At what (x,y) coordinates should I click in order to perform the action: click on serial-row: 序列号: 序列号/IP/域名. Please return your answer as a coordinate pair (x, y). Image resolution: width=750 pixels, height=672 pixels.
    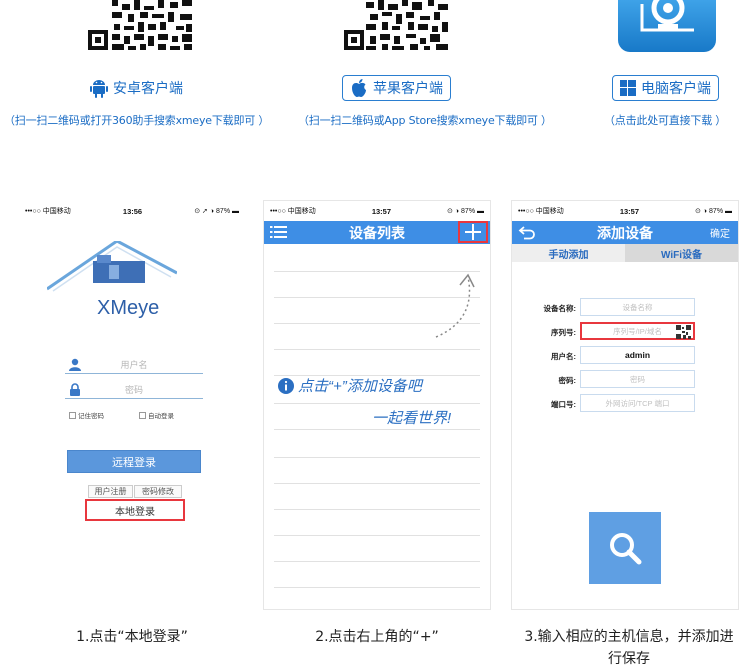
    Looking at the image, I should click on (625, 332).